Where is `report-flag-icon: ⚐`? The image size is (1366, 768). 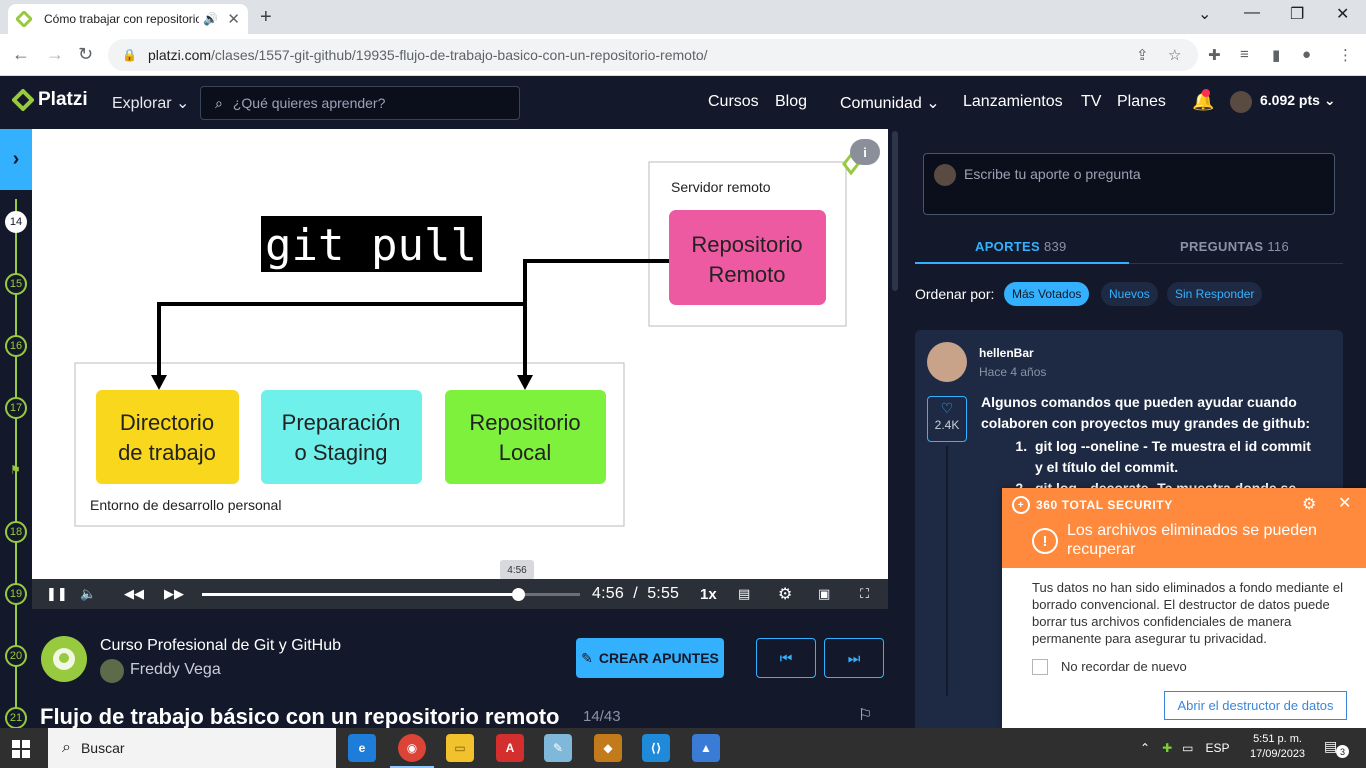 report-flag-icon: ⚐ is located at coordinates (865, 715).